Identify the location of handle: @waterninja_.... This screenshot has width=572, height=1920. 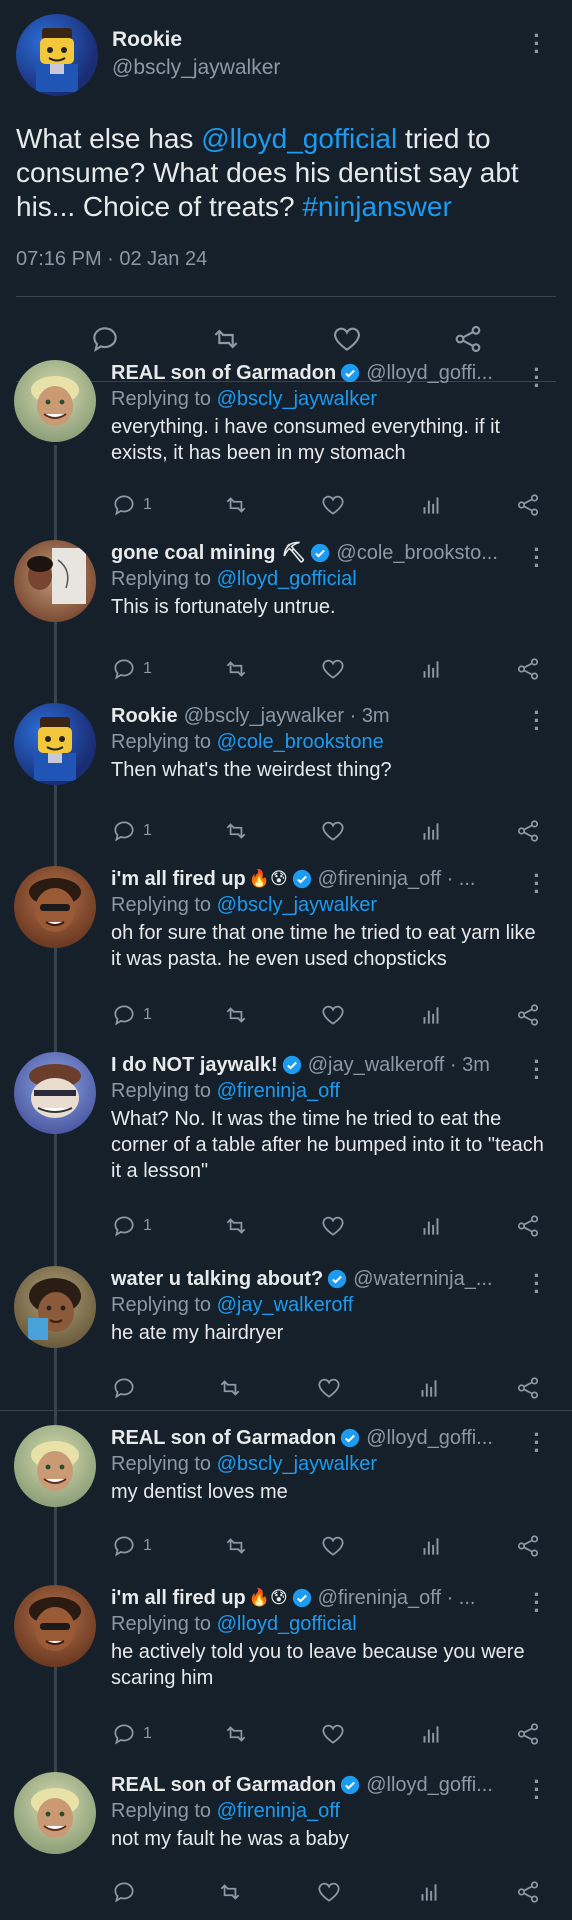
(422, 1279).